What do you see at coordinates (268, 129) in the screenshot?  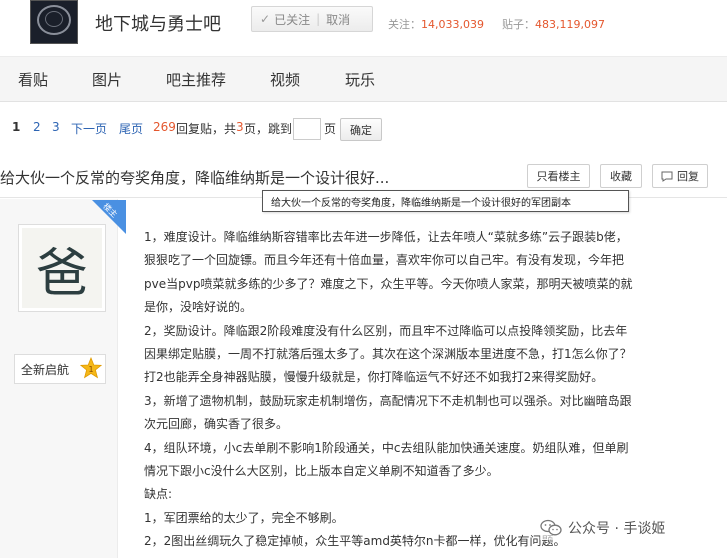 I see `pages-suffix: 页，跳到` at bounding box center [268, 129].